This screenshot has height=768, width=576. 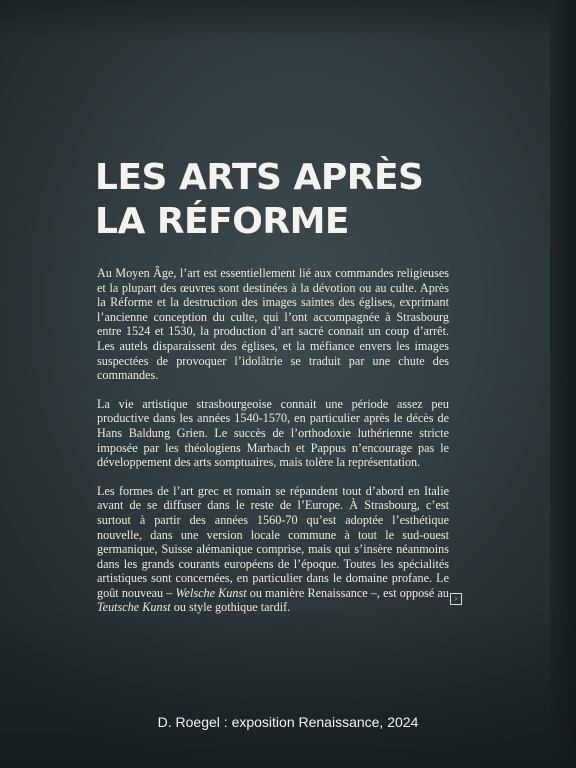 I want to click on panel-title-line2: LA RÉFORME, so click(x=222, y=221).